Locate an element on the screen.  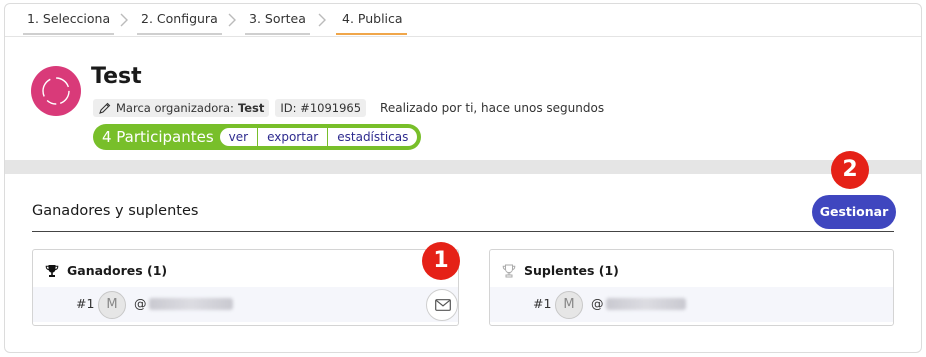
trophy-icon is located at coordinates (52, 270).